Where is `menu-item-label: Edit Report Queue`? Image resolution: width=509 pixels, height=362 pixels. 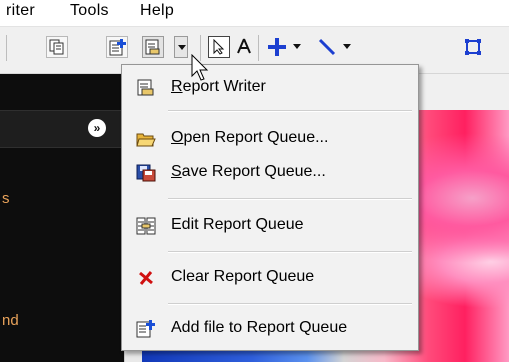
menu-item-label: Edit Report Queue is located at coordinates (237, 224).